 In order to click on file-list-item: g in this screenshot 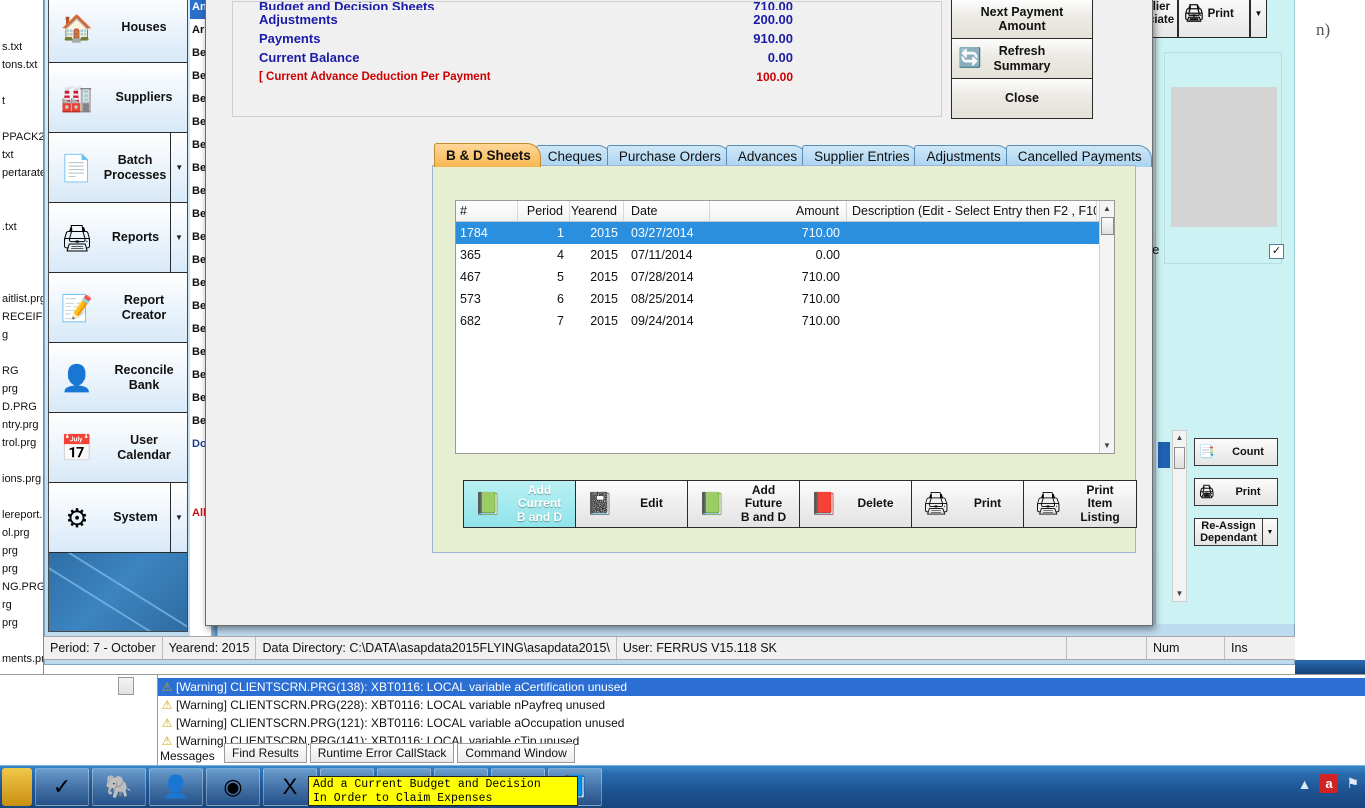, I will do `click(21, 335)`.